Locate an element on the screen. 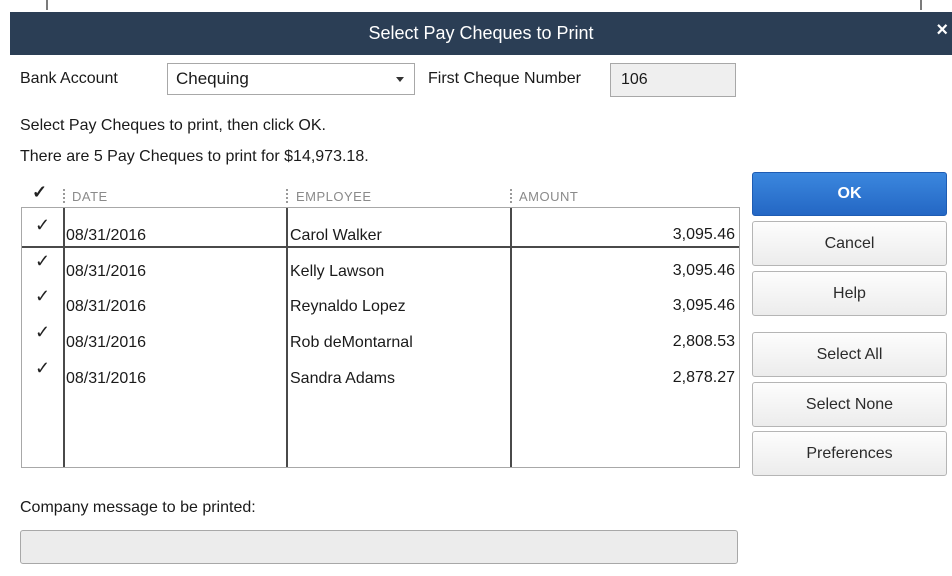 The height and width of the screenshot is (576, 952). select-all-button: Select All is located at coordinates (849, 354).